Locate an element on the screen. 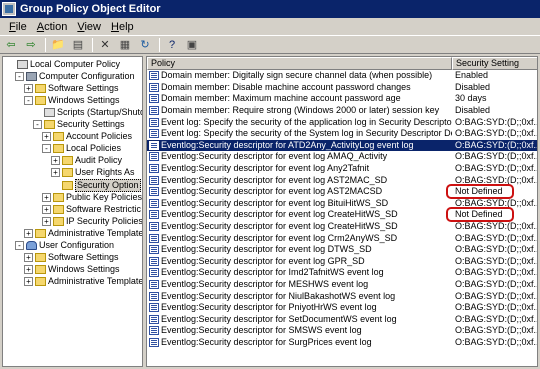 This screenshot has height=369, width=540. tree-node: + Audit Policy is located at coordinates (86, 160).